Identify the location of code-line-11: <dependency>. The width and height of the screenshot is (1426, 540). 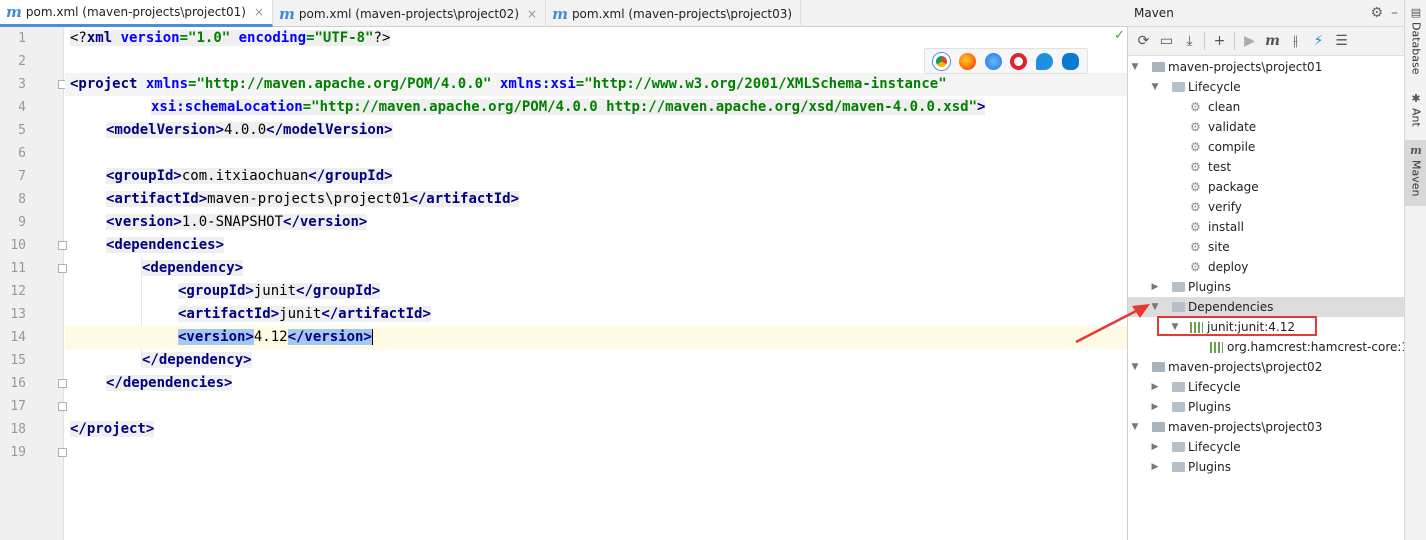
(193, 268).